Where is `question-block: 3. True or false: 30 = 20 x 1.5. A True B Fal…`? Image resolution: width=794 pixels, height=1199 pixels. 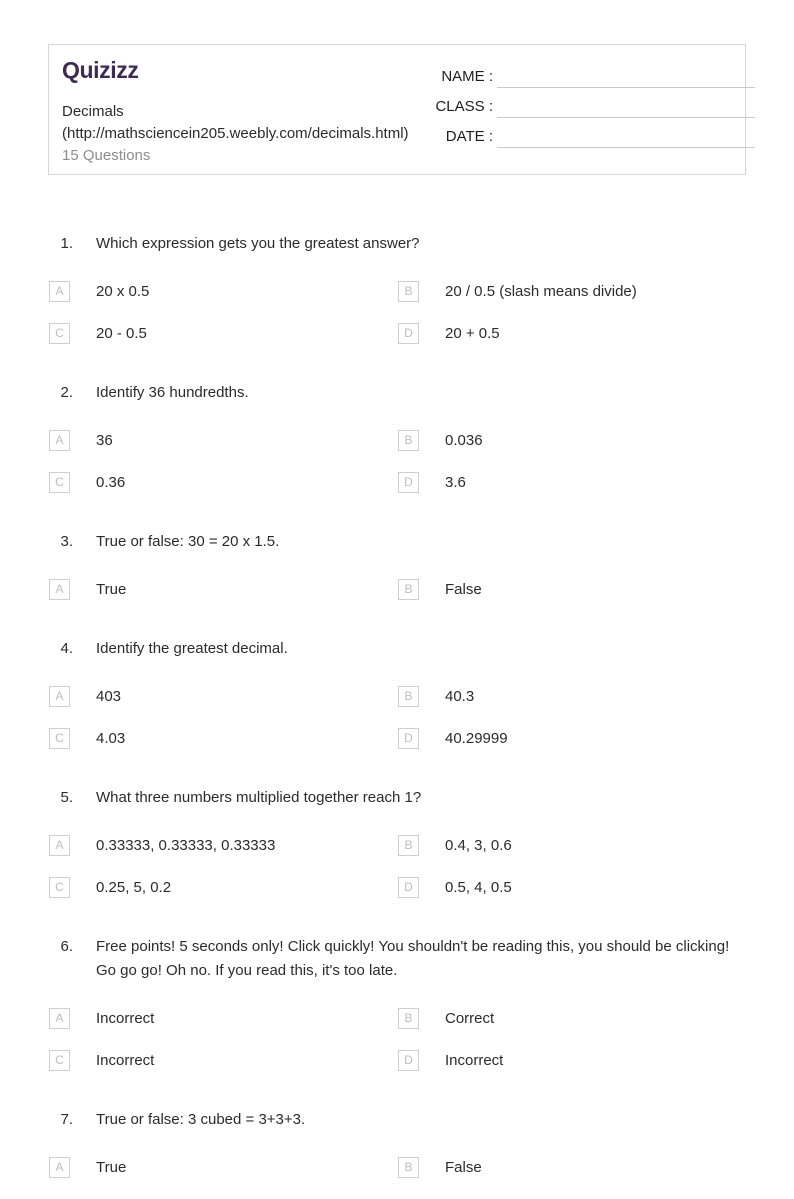
question-block: 3. True or false: 30 = 20 x 1.5. A True B Fal… is located at coordinates (397, 565).